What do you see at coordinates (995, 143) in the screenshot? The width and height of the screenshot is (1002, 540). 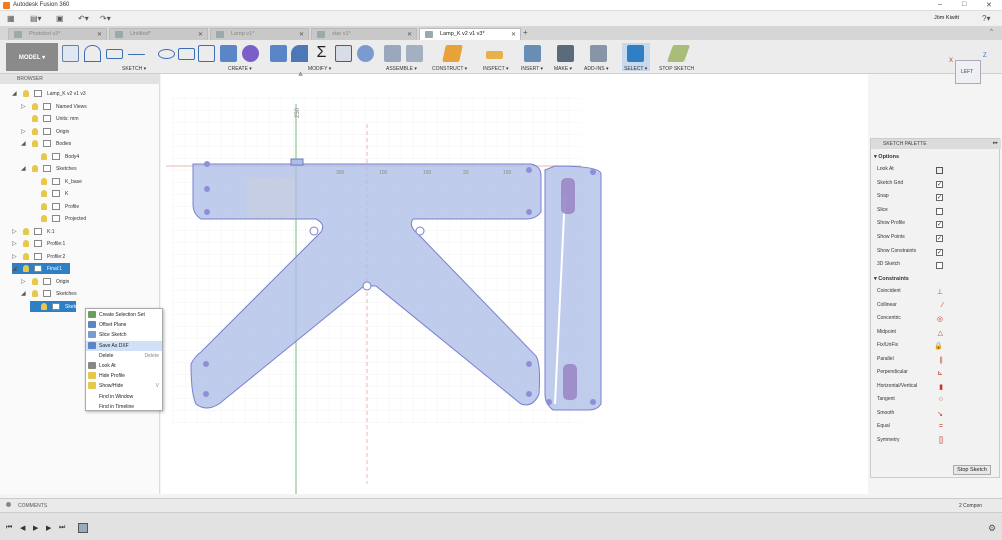 I see `palette-expand-icon: ▸▸` at bounding box center [995, 143].